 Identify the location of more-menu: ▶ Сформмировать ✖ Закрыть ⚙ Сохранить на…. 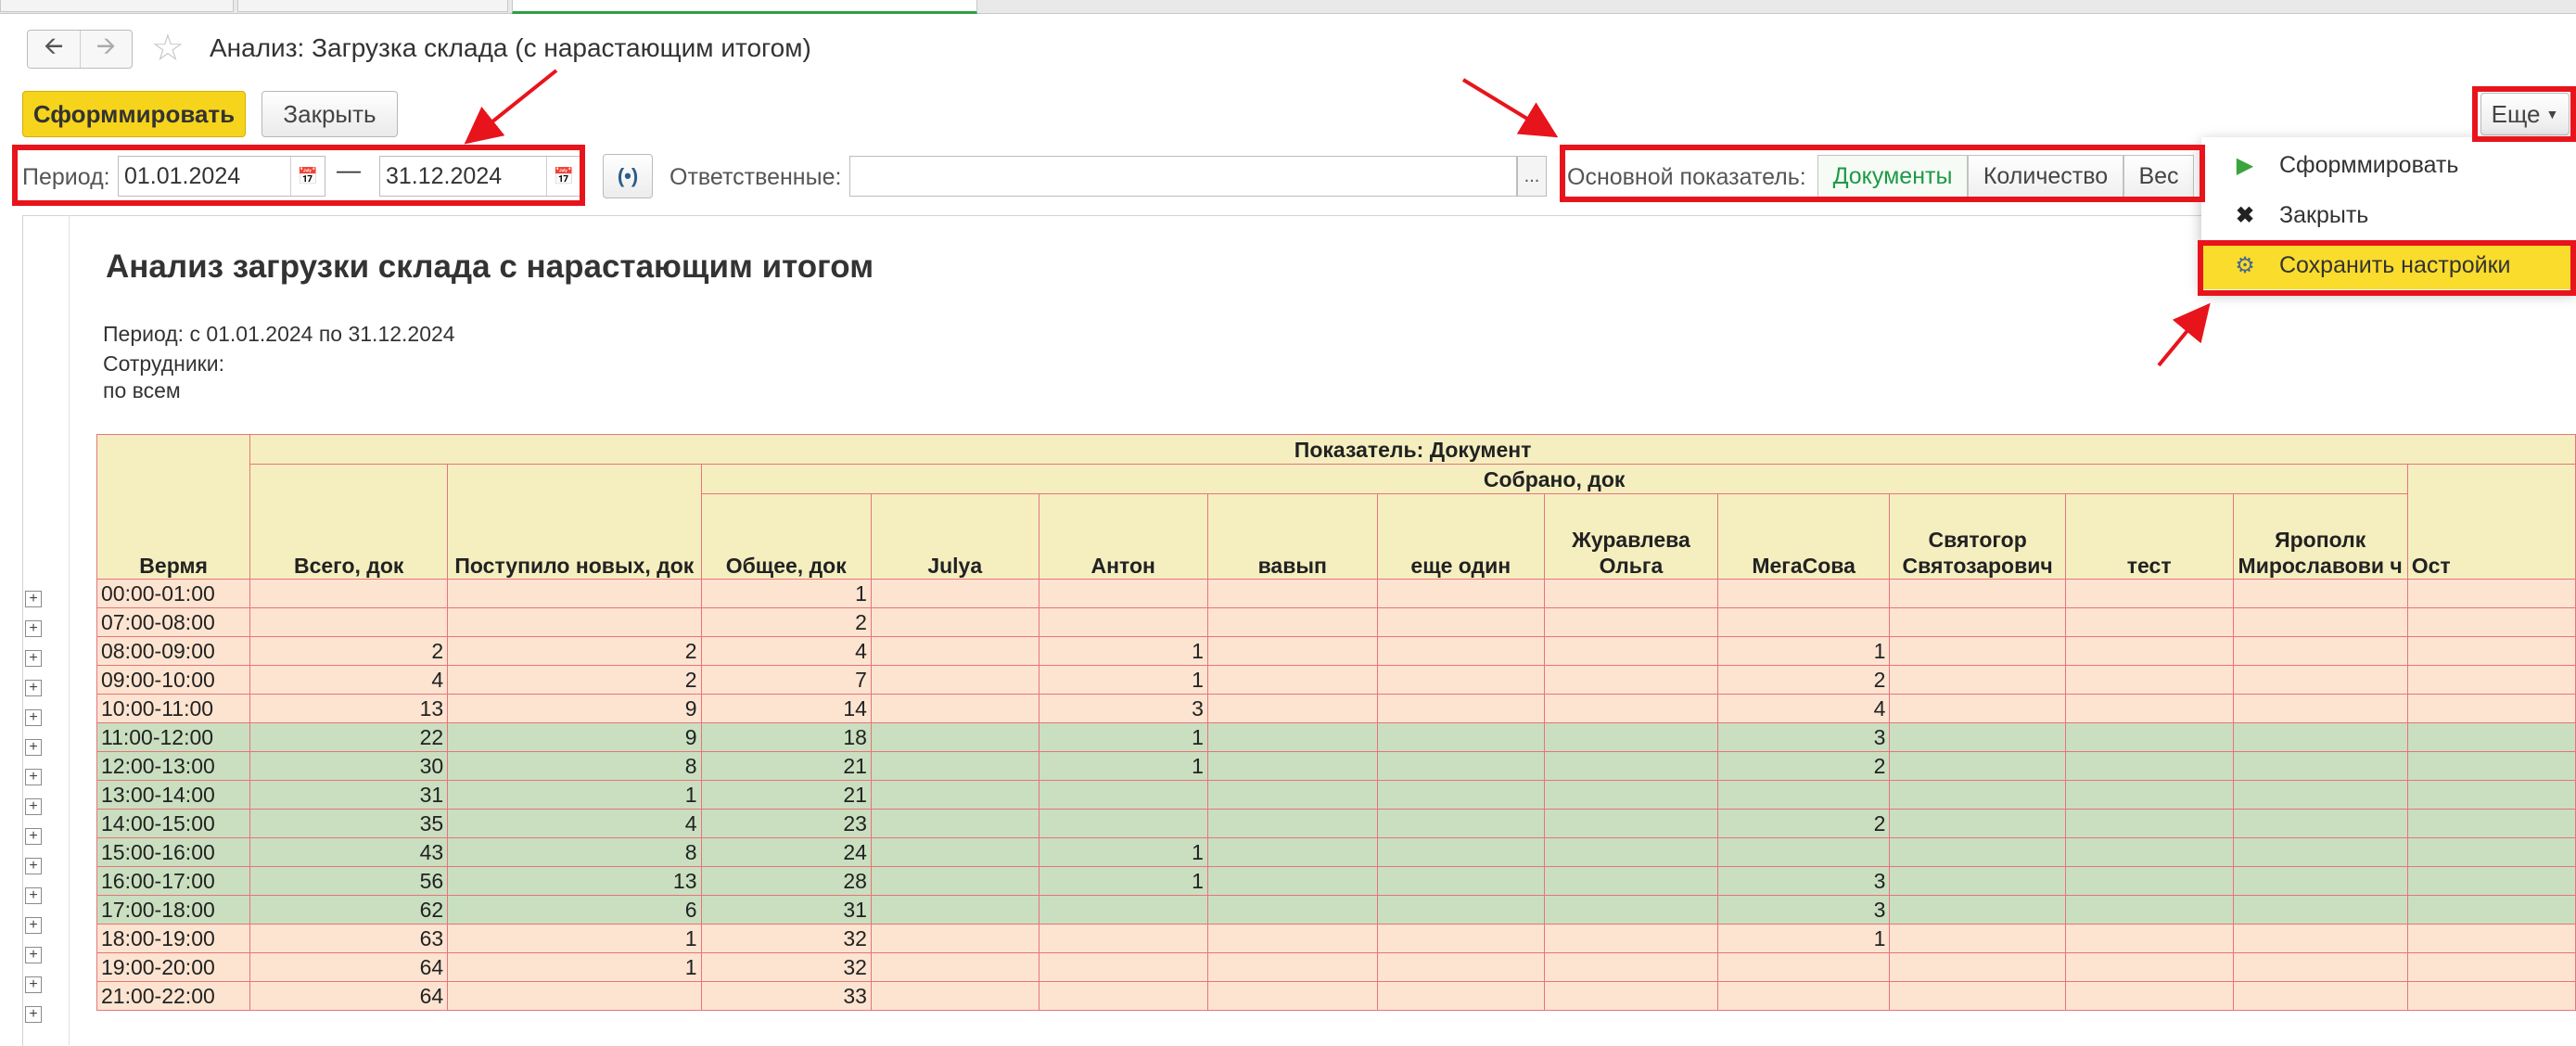
(2388, 213).